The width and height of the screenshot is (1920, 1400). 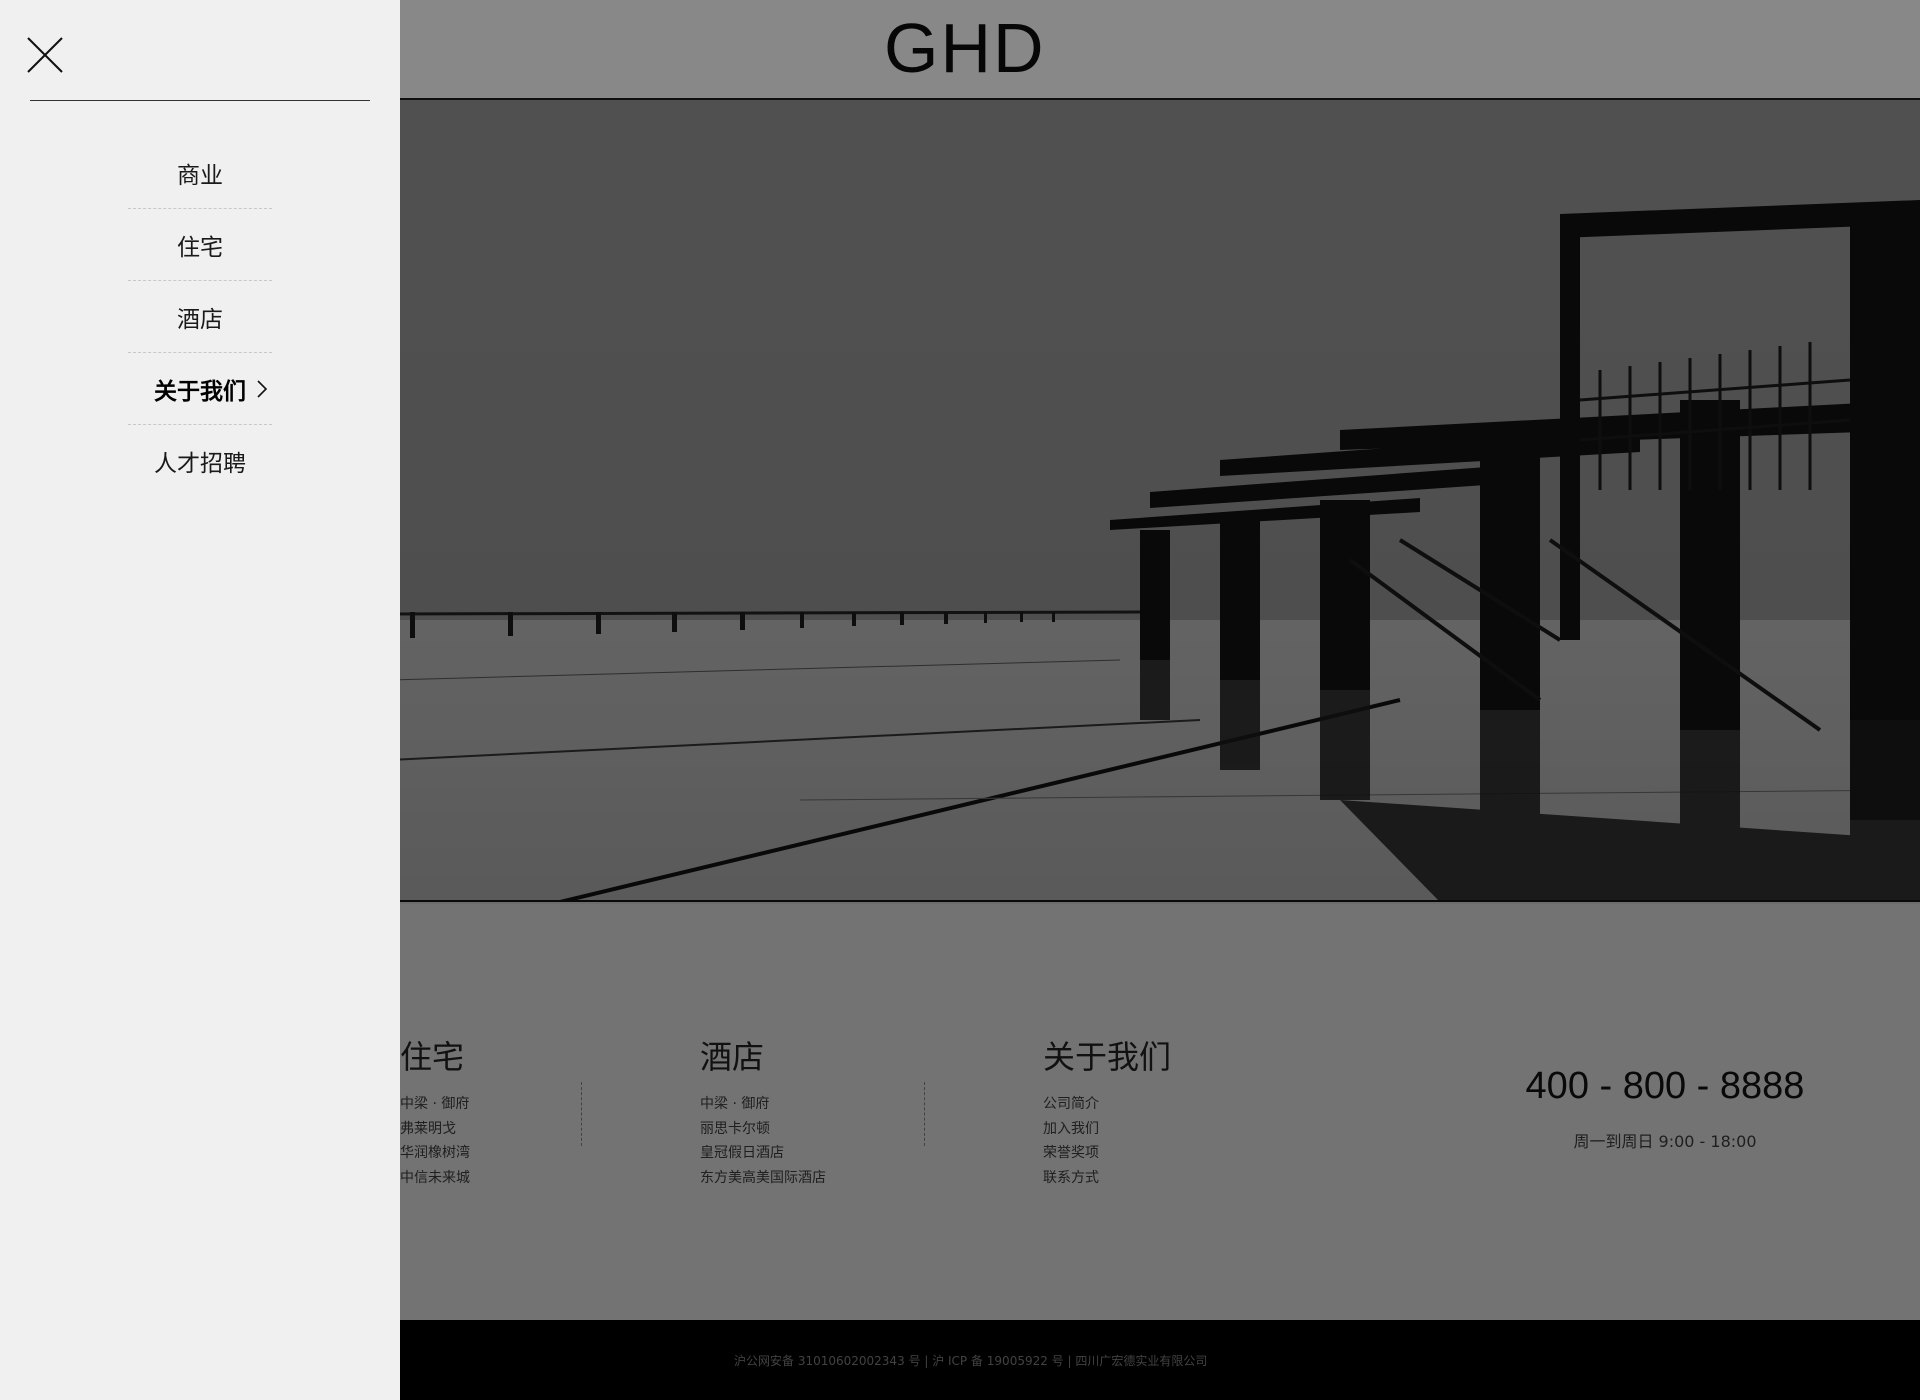 I want to click on menu-item-label: 住宅, so click(x=200, y=247).